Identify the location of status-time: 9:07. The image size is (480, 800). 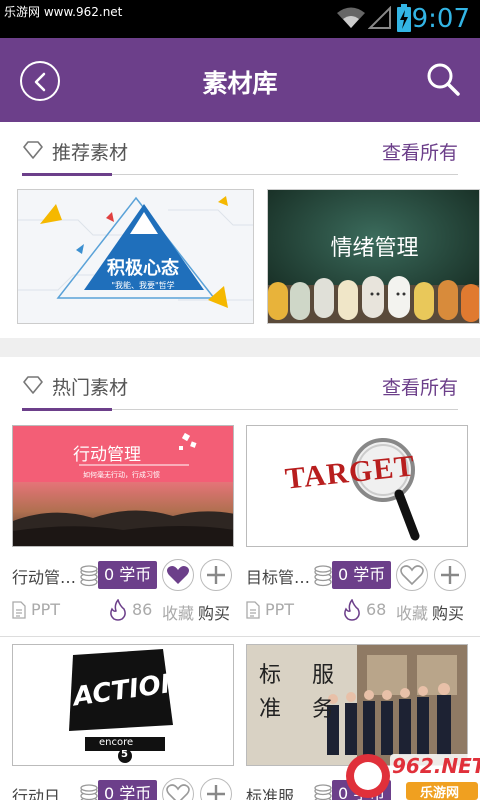
(440, 19).